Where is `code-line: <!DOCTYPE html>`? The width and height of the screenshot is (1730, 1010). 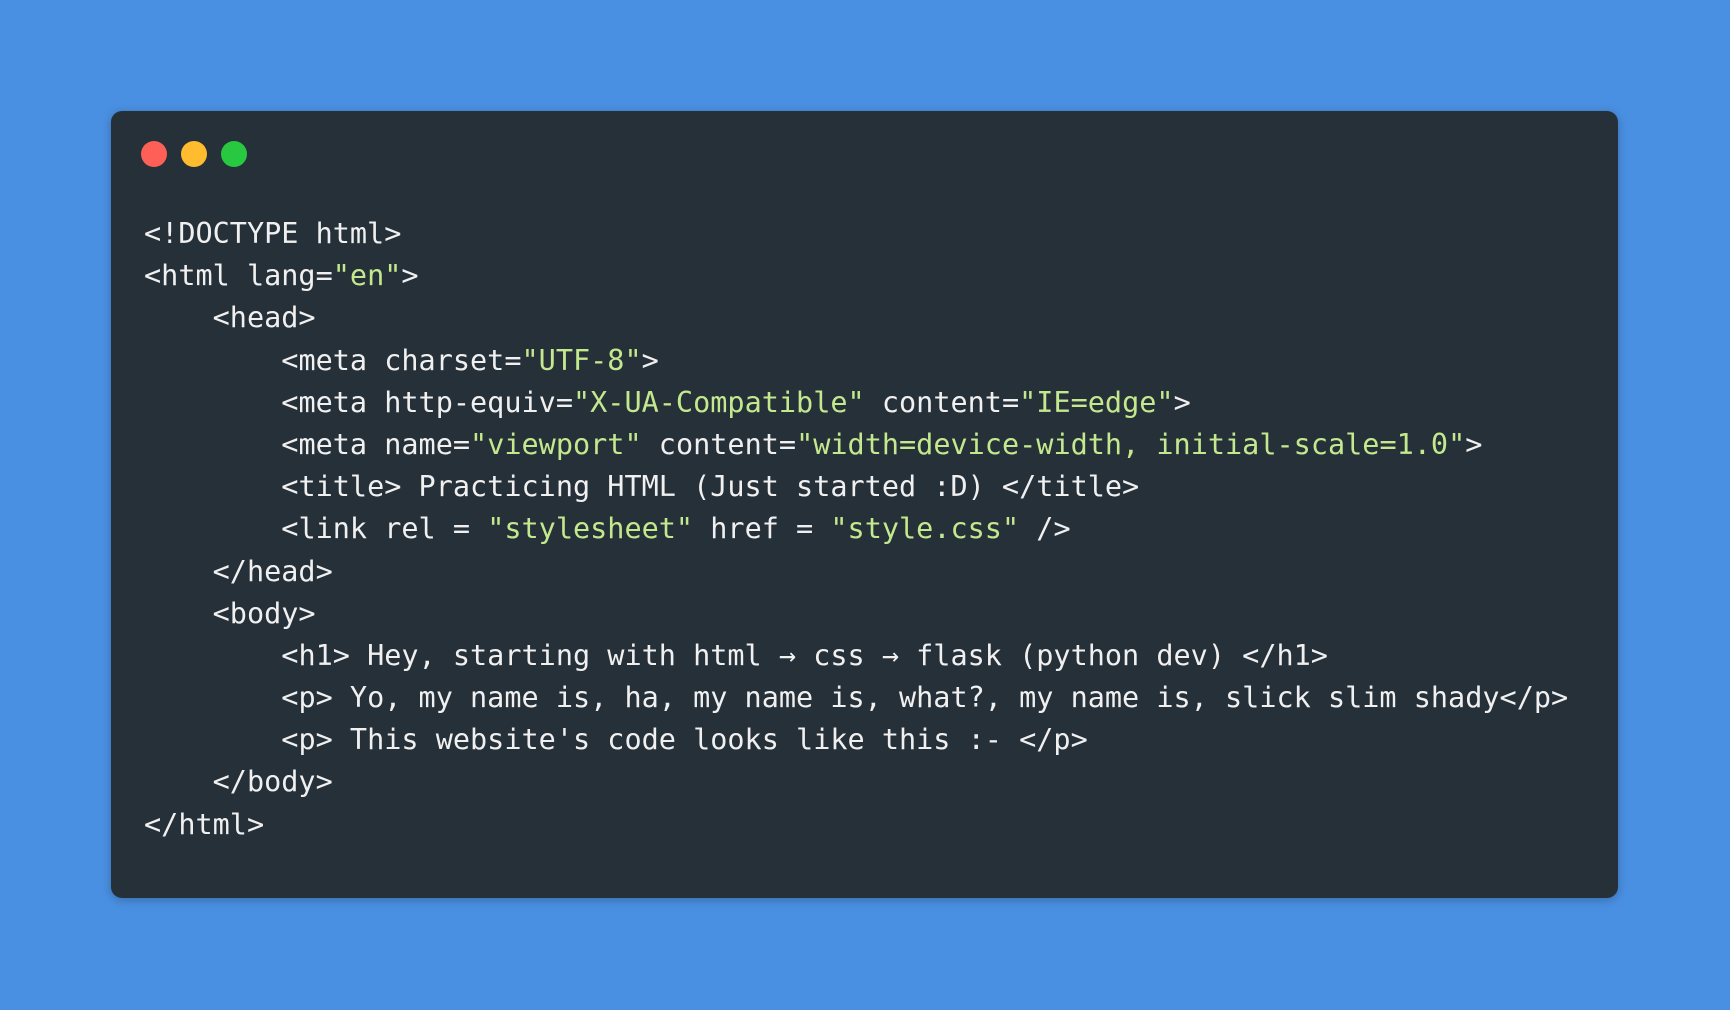
code-line: <!DOCTYPE html> is located at coordinates (856, 234).